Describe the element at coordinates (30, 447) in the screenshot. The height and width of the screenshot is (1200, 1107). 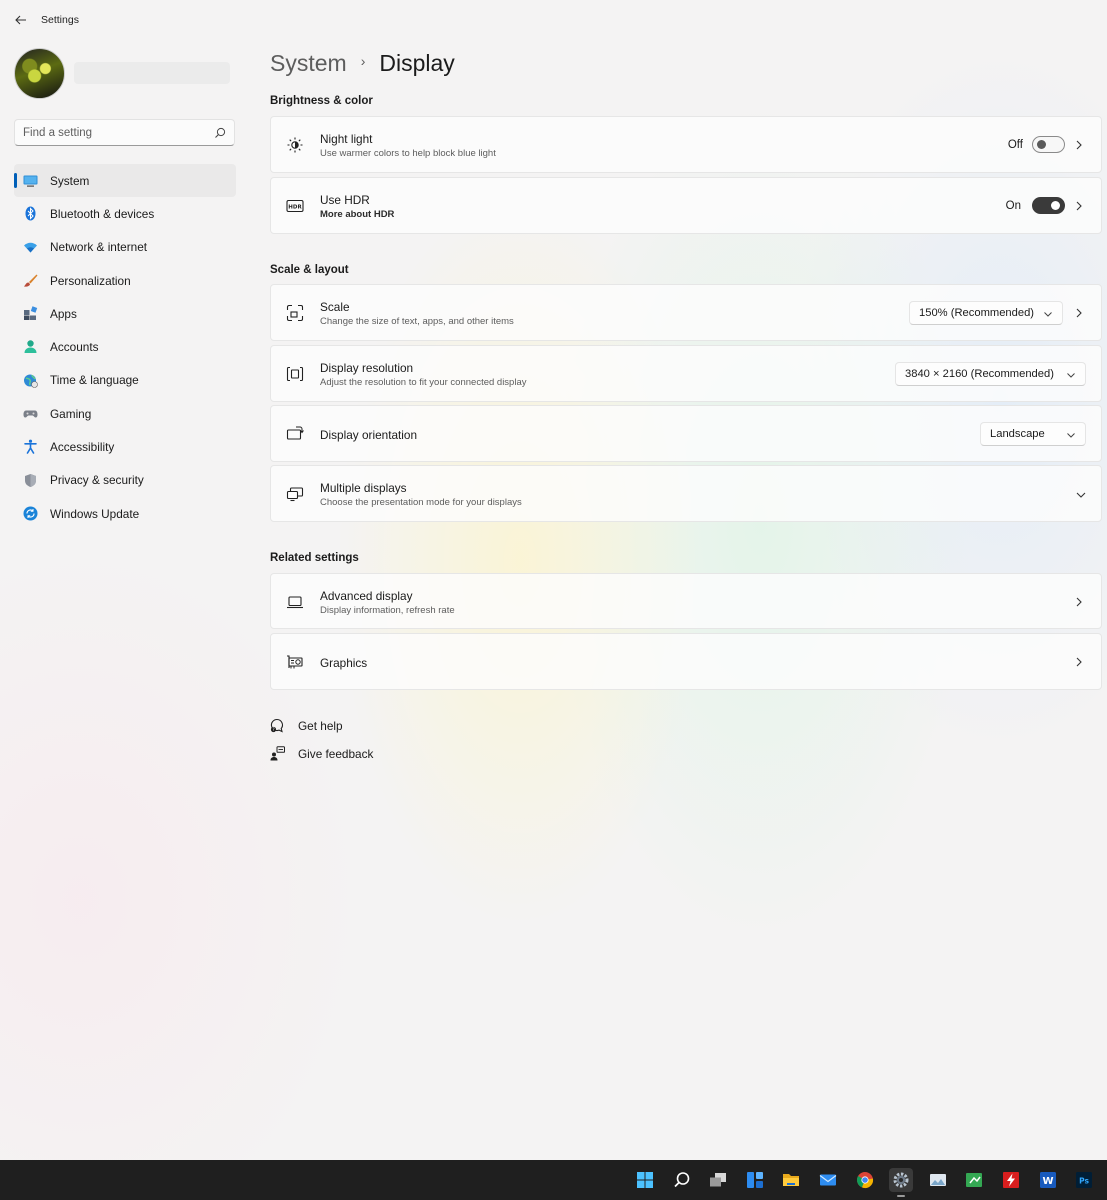
I see `accessibility-icon` at that location.